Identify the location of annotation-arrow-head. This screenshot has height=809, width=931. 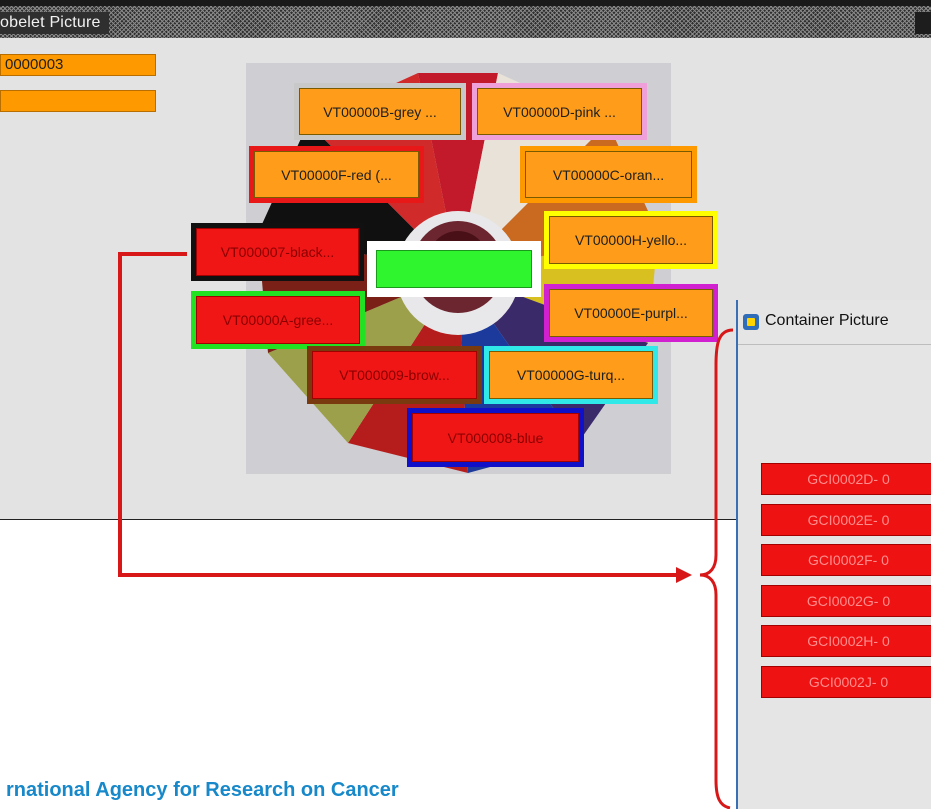
(684, 575).